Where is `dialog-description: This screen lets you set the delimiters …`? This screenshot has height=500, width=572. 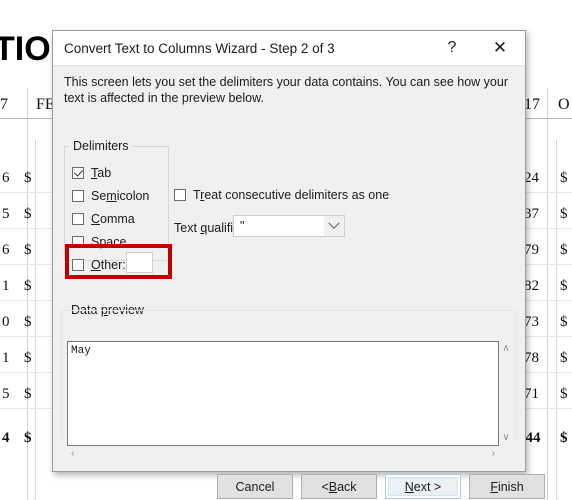
dialog-description: This screen lets you set the delimiters … is located at coordinates (286, 90).